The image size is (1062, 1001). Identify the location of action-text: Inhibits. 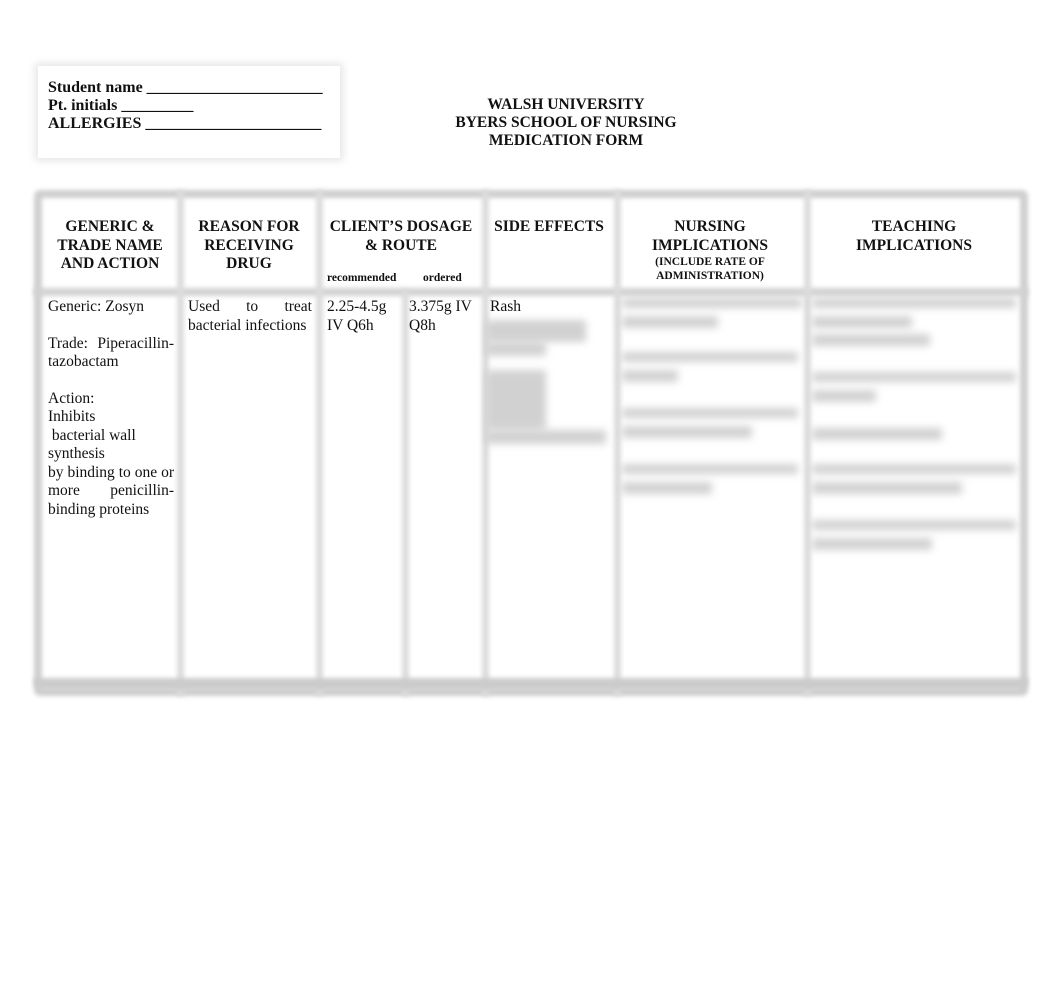
(72, 416).